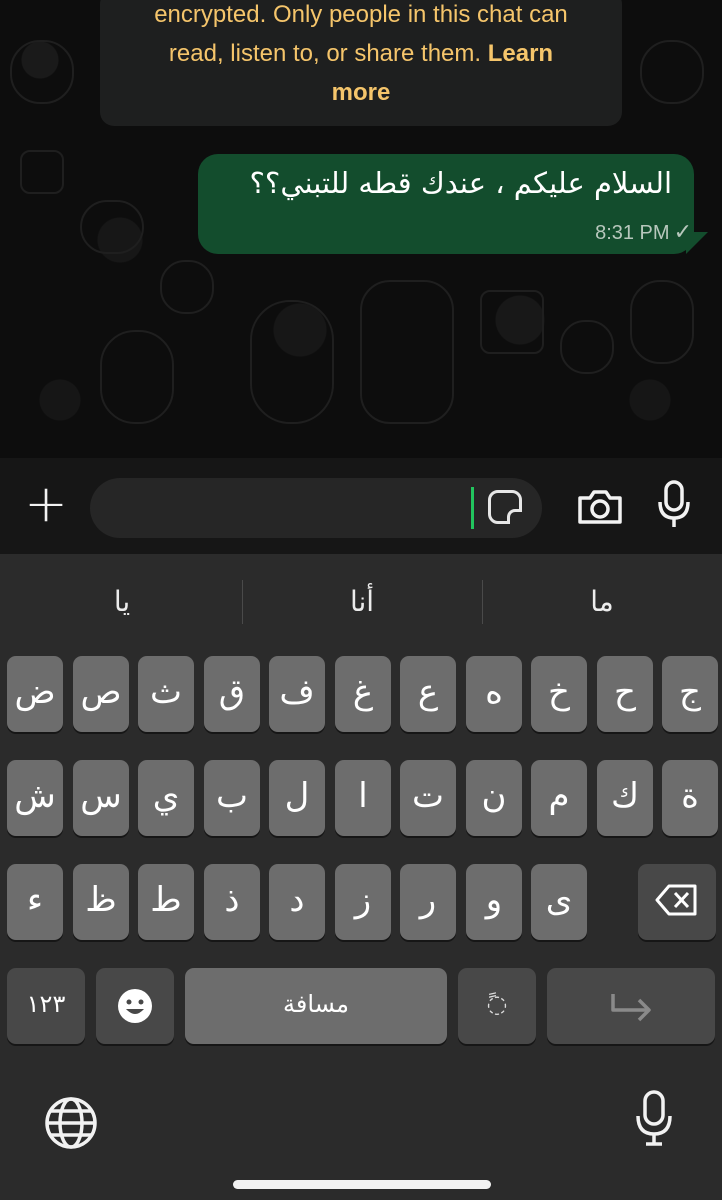 The height and width of the screenshot is (1200, 722). What do you see at coordinates (101, 694) in the screenshot?
I see `key: ص` at bounding box center [101, 694].